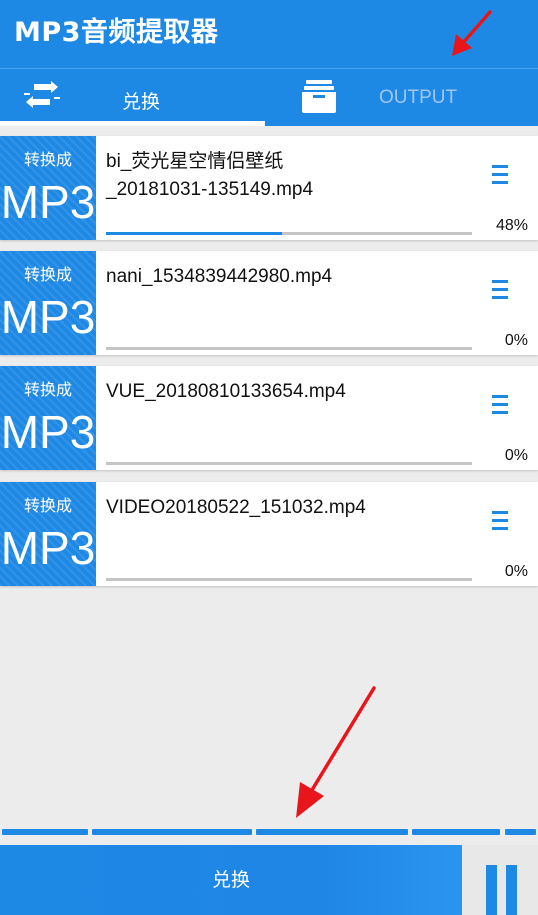 This screenshot has height=915, width=538. I want to click on tab-convert: 兑换, so click(132, 97).